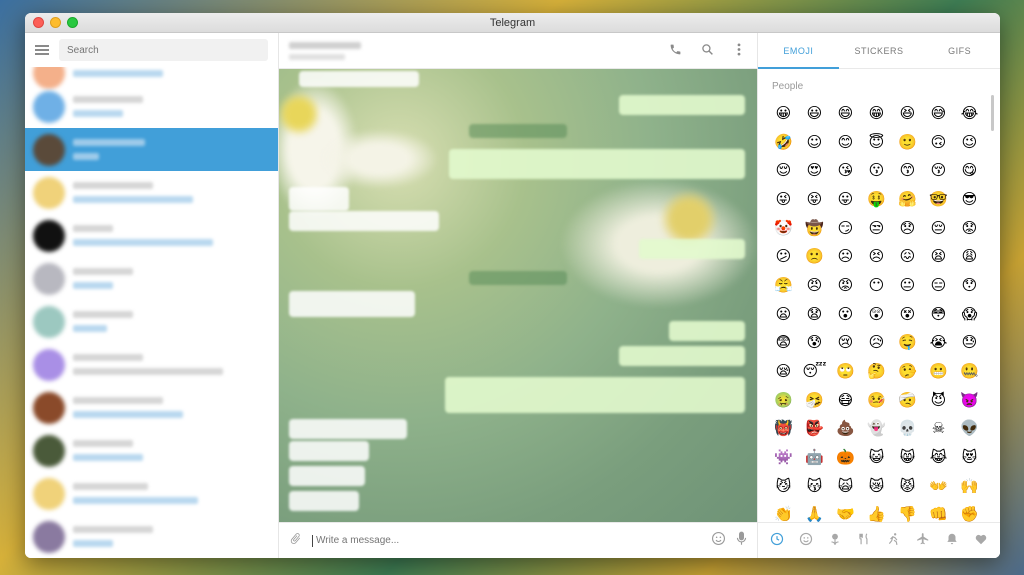 This screenshot has height=575, width=1024. Describe the element at coordinates (783, 256) in the screenshot. I see `emoji-item: 😕` at that location.